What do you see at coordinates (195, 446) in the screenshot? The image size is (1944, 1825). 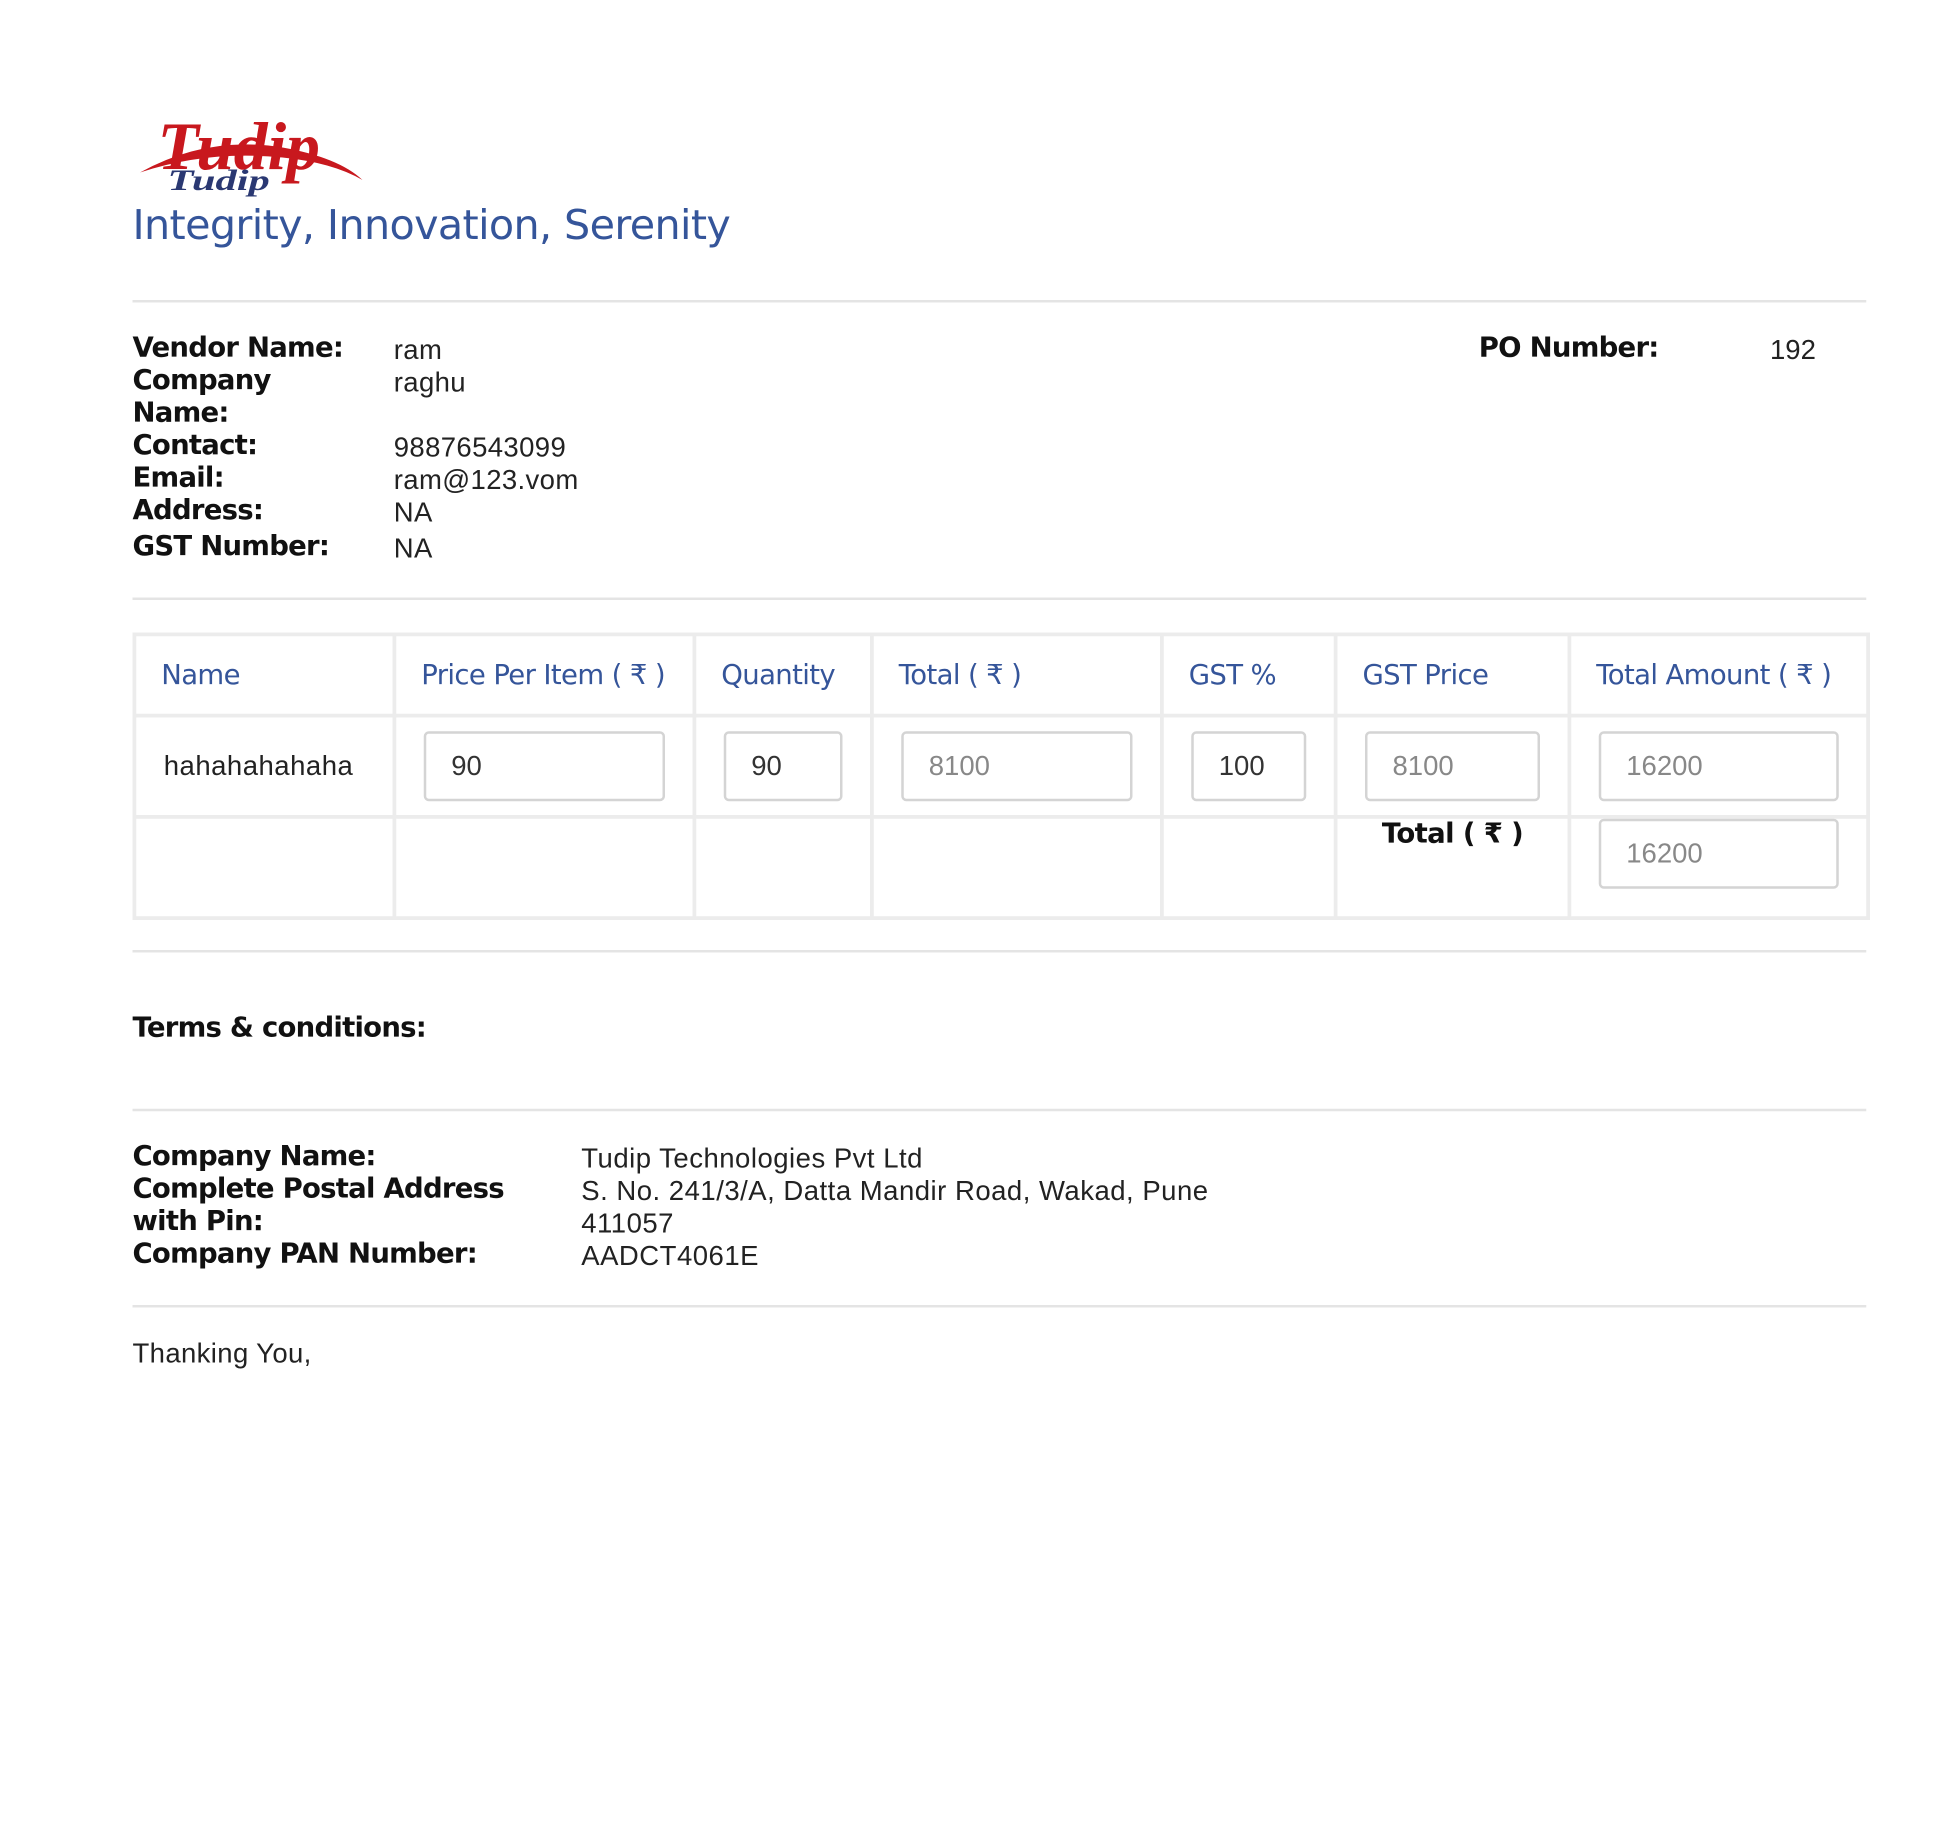 I see `contact-label: Contact:` at bounding box center [195, 446].